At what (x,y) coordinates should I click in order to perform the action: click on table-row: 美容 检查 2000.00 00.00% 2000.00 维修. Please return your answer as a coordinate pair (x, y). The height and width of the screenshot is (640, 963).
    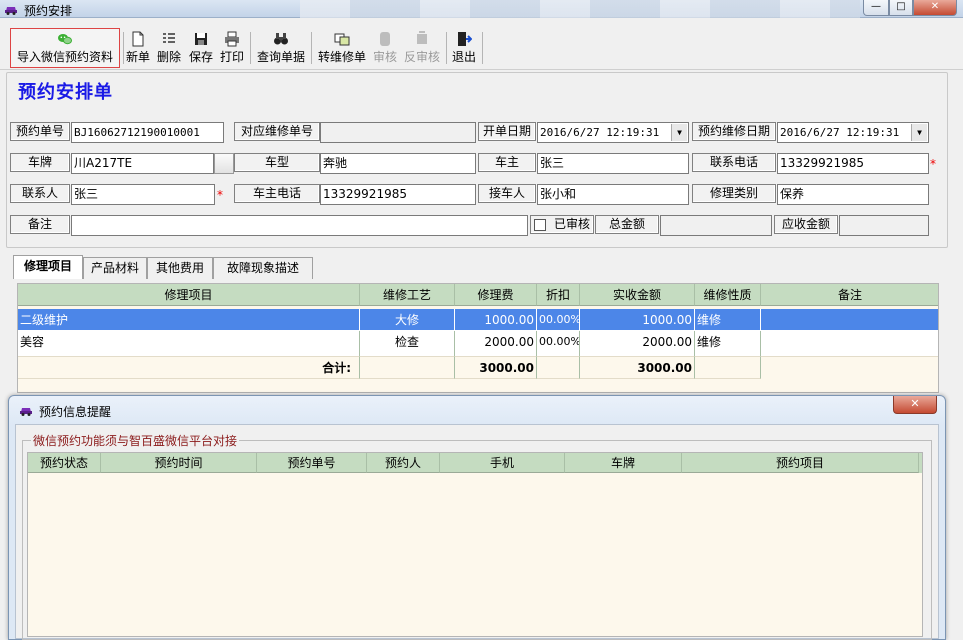
    Looking at the image, I should click on (478, 344).